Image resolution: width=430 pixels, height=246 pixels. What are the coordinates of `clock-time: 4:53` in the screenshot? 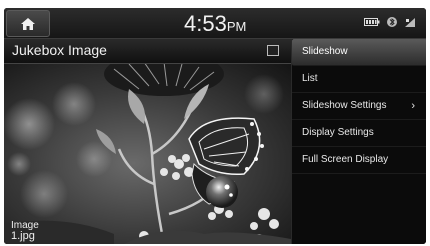 It's located at (205, 23).